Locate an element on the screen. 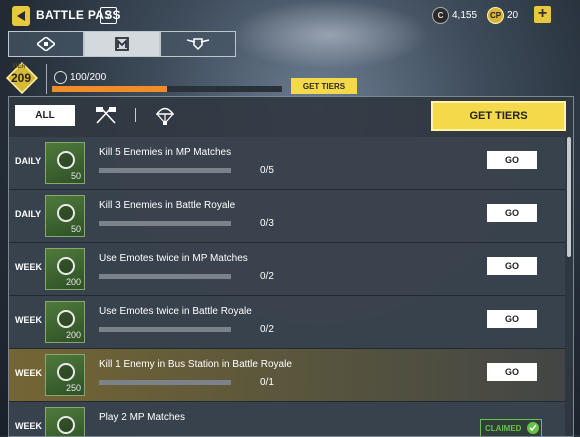 This screenshot has height=437, width=580. challenge-task: Kill 3 Enemies in Battle Royale is located at coordinates (167, 205).